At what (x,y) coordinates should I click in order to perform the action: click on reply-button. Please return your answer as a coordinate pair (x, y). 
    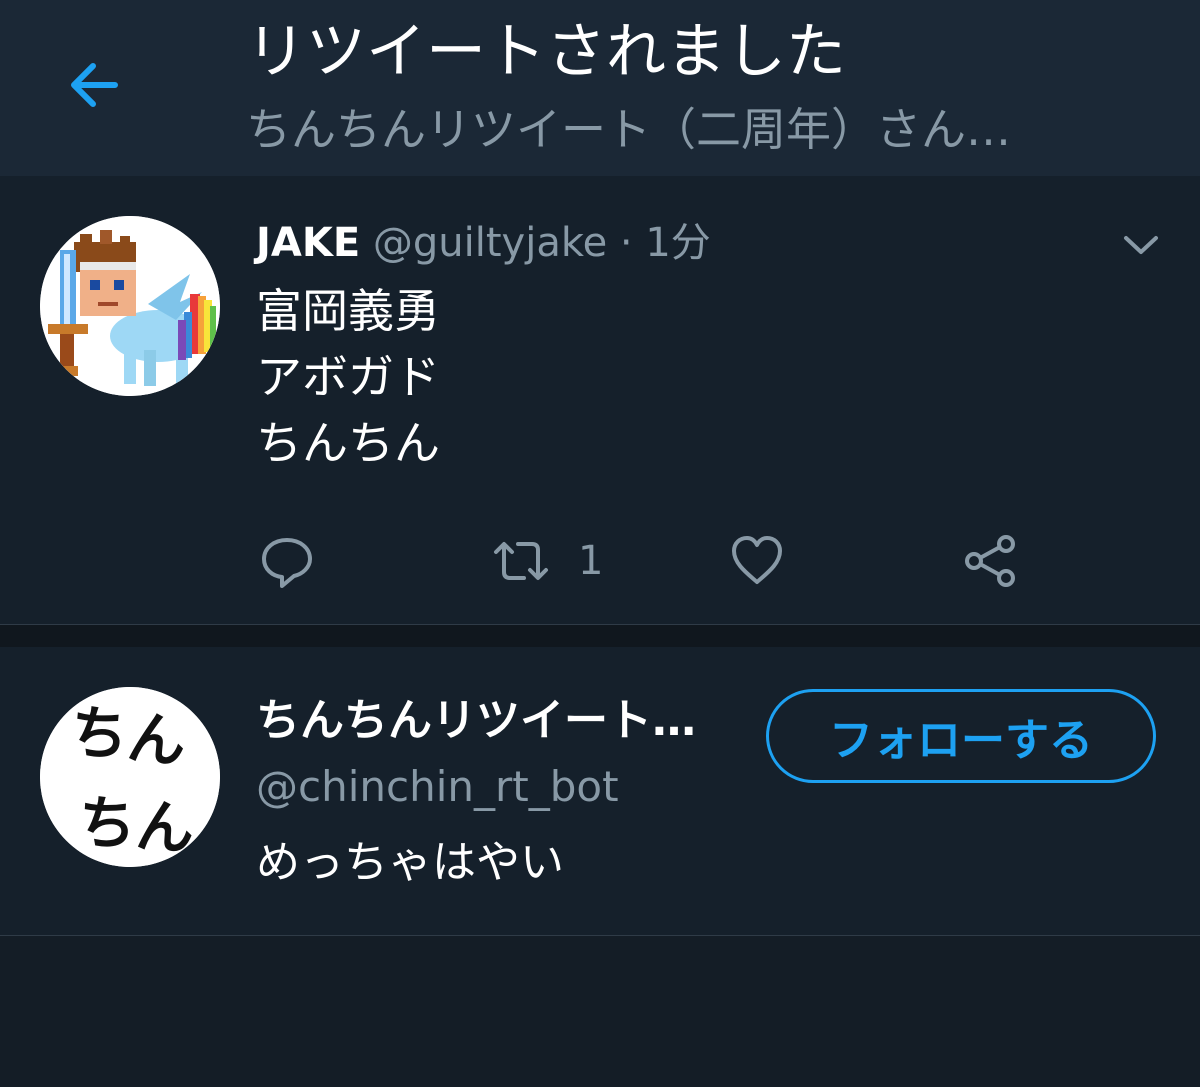
    Looking at the image, I should click on (287, 561).